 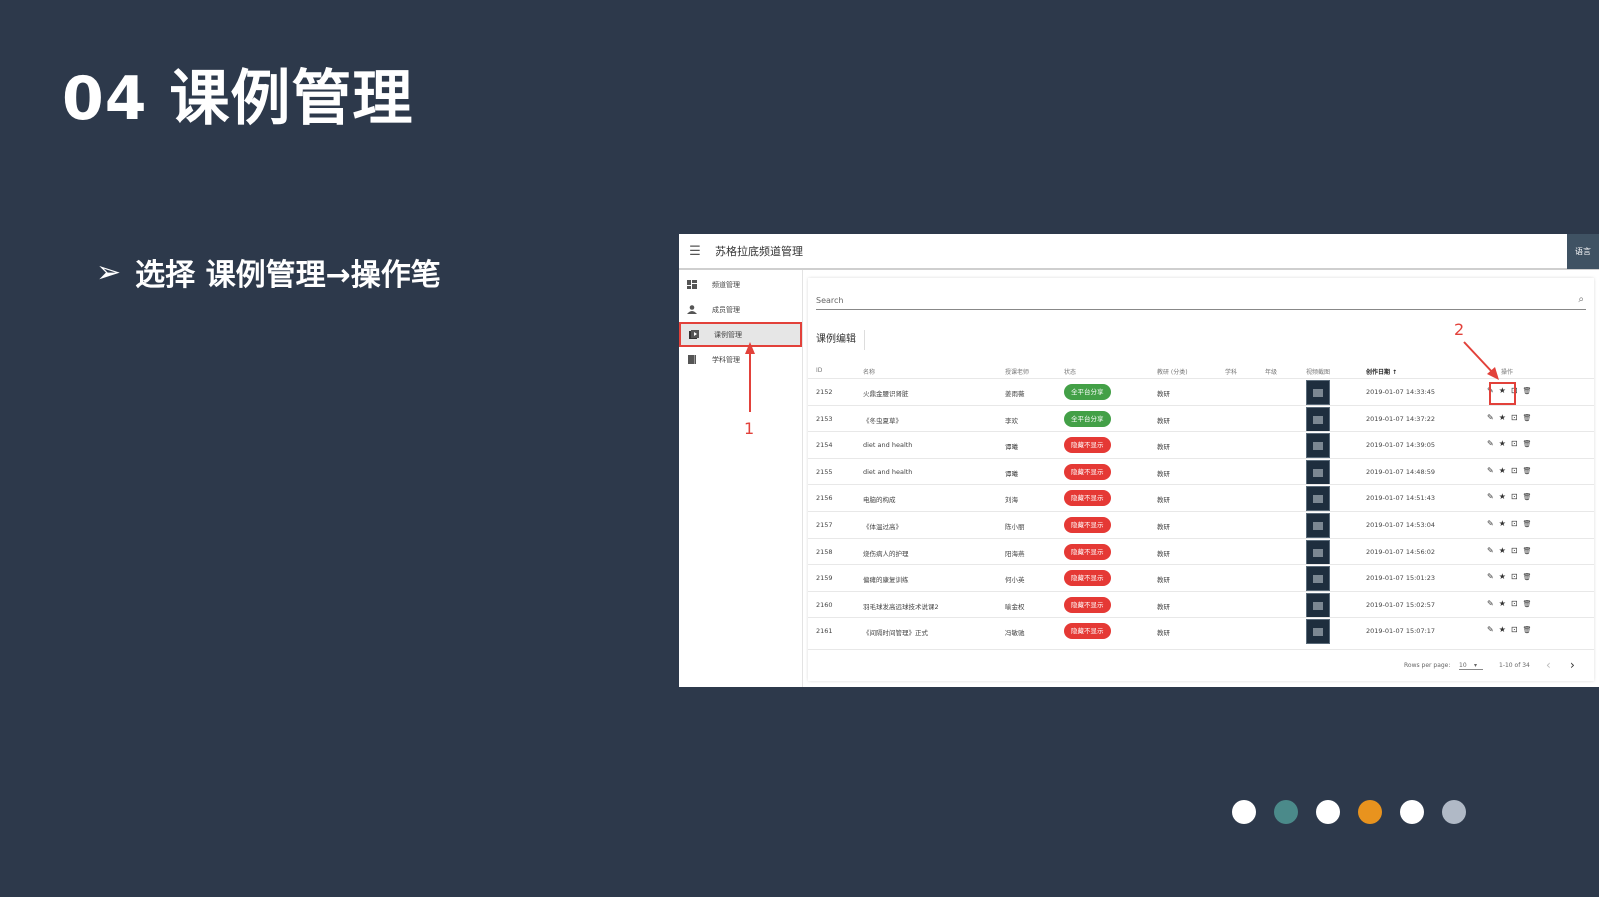 I want to click on cell-id: 2152, so click(x=824, y=392).